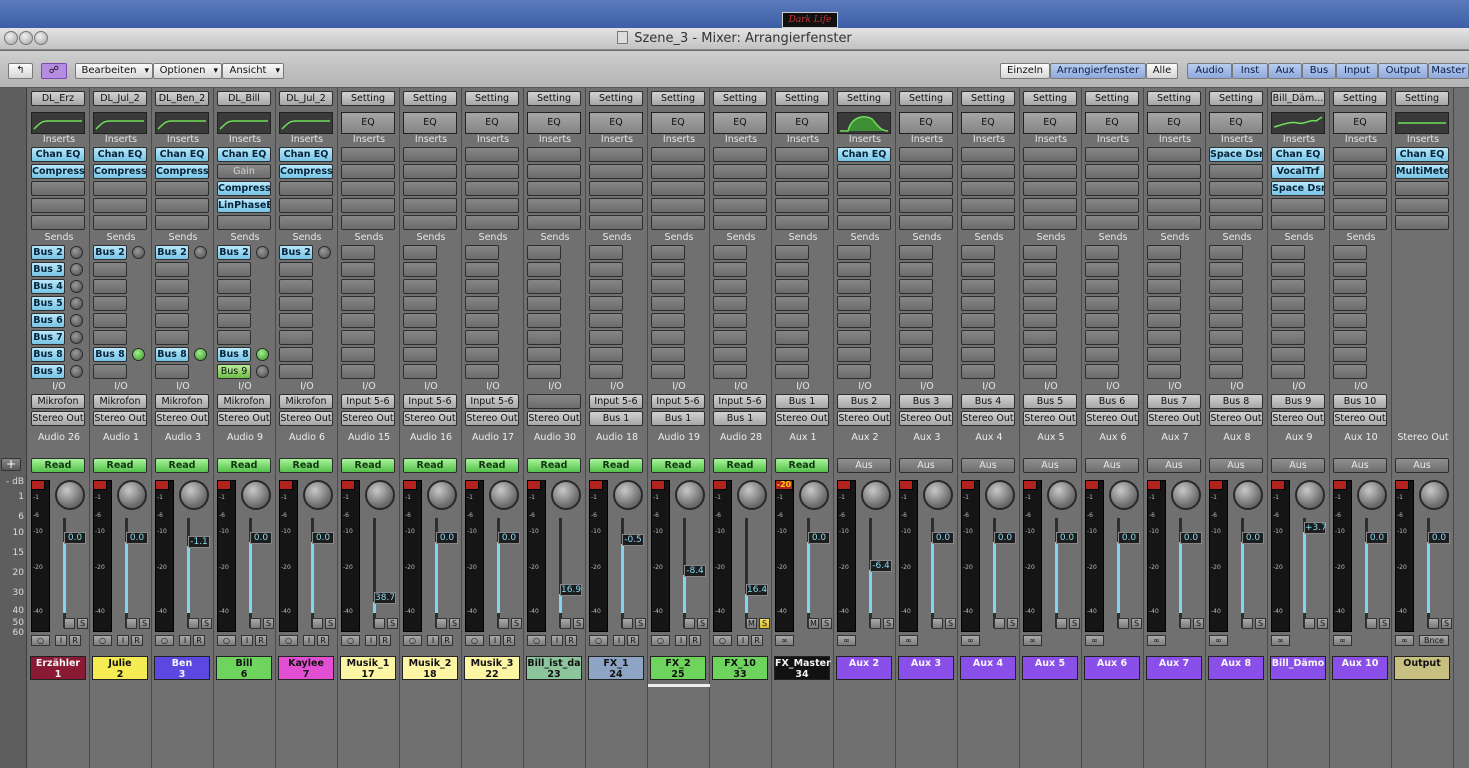 Image resolution: width=1469 pixels, height=768 pixels. I want to click on input-slot: Mikrofon, so click(120, 401).